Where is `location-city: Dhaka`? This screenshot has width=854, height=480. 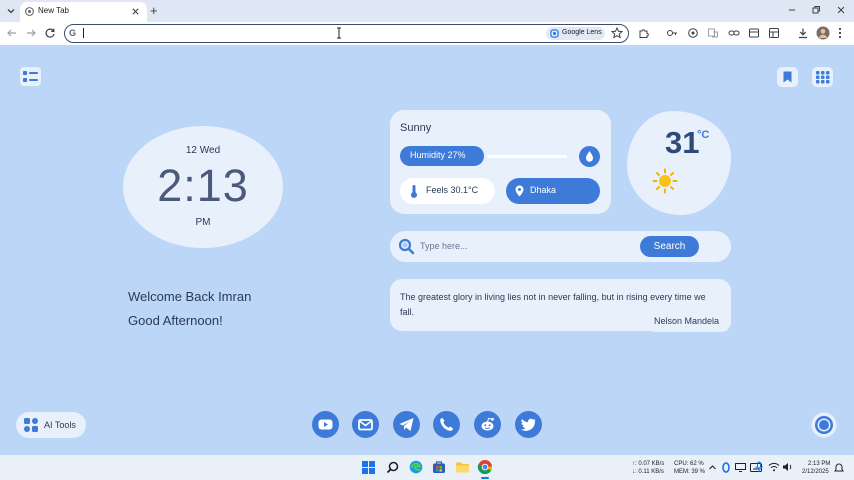
location-city: Dhaka is located at coordinates (543, 190).